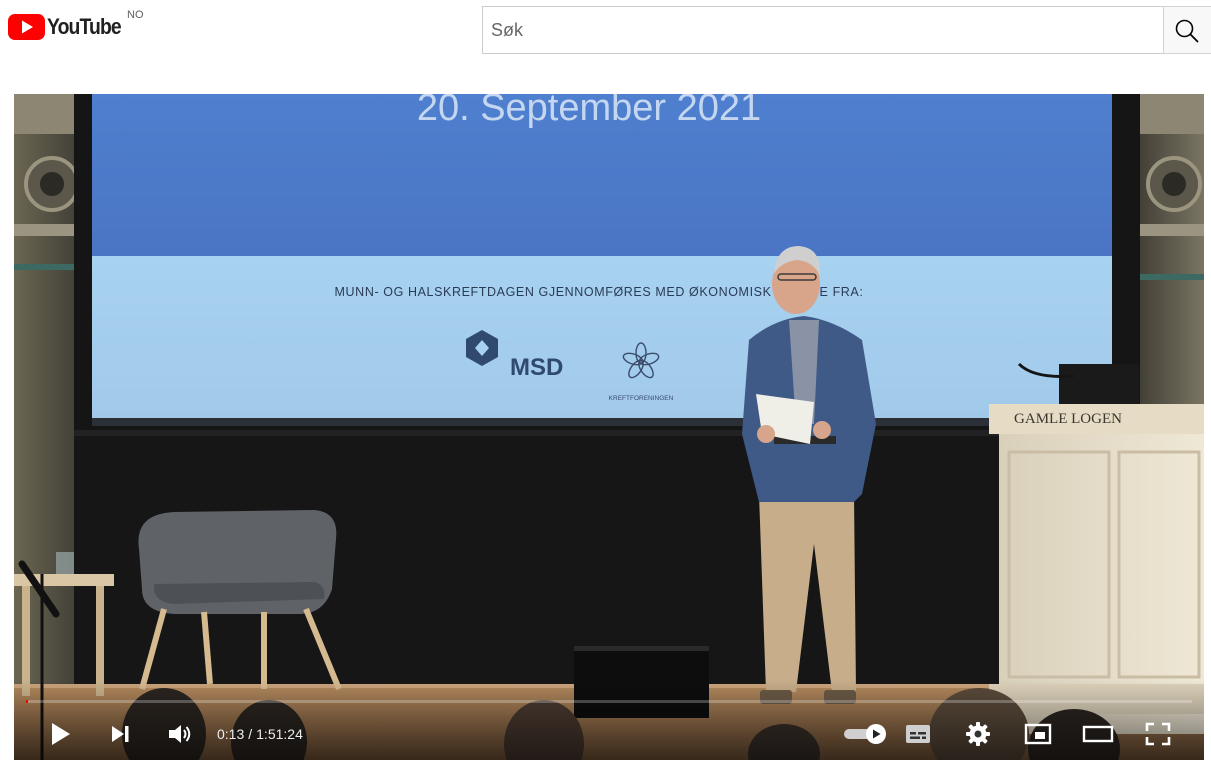 The height and width of the screenshot is (760, 1211). Describe the element at coordinates (641, 398) in the screenshot. I see `kreftforeningen-text: KREFTFORENINGEN` at that location.